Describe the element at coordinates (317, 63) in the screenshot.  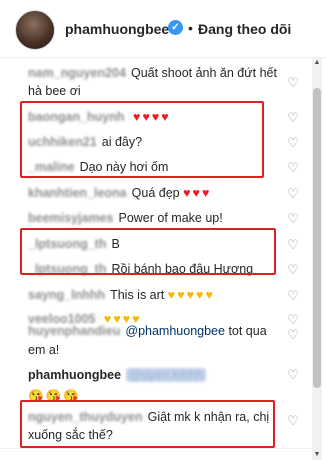
I see `scroll-up-arrow-icon: ▲` at that location.